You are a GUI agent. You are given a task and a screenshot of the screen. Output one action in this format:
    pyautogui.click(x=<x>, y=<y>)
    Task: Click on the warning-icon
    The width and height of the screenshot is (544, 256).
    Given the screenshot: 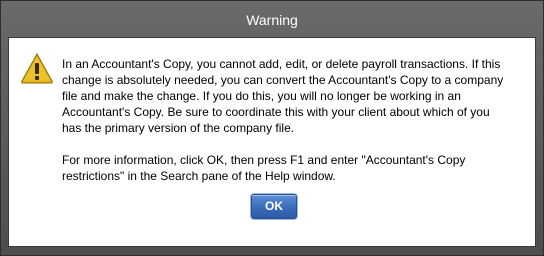 What is the action you would take?
    pyautogui.click(x=37, y=68)
    